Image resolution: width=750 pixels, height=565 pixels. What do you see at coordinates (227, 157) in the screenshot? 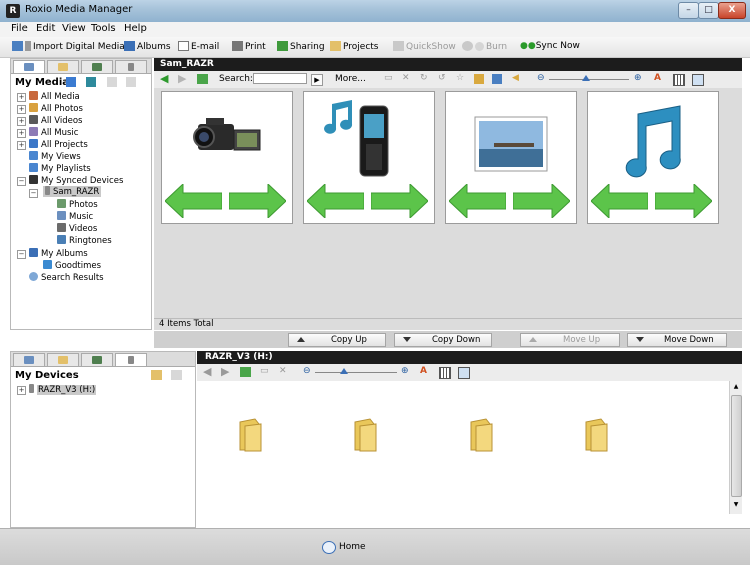
I see `video-card` at bounding box center [227, 157].